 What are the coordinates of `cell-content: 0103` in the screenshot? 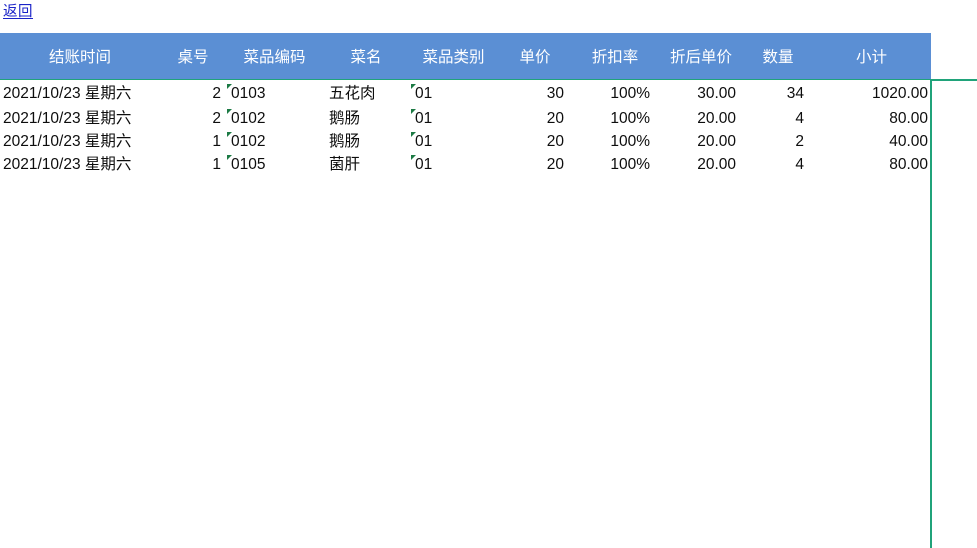 It's located at (275, 94).